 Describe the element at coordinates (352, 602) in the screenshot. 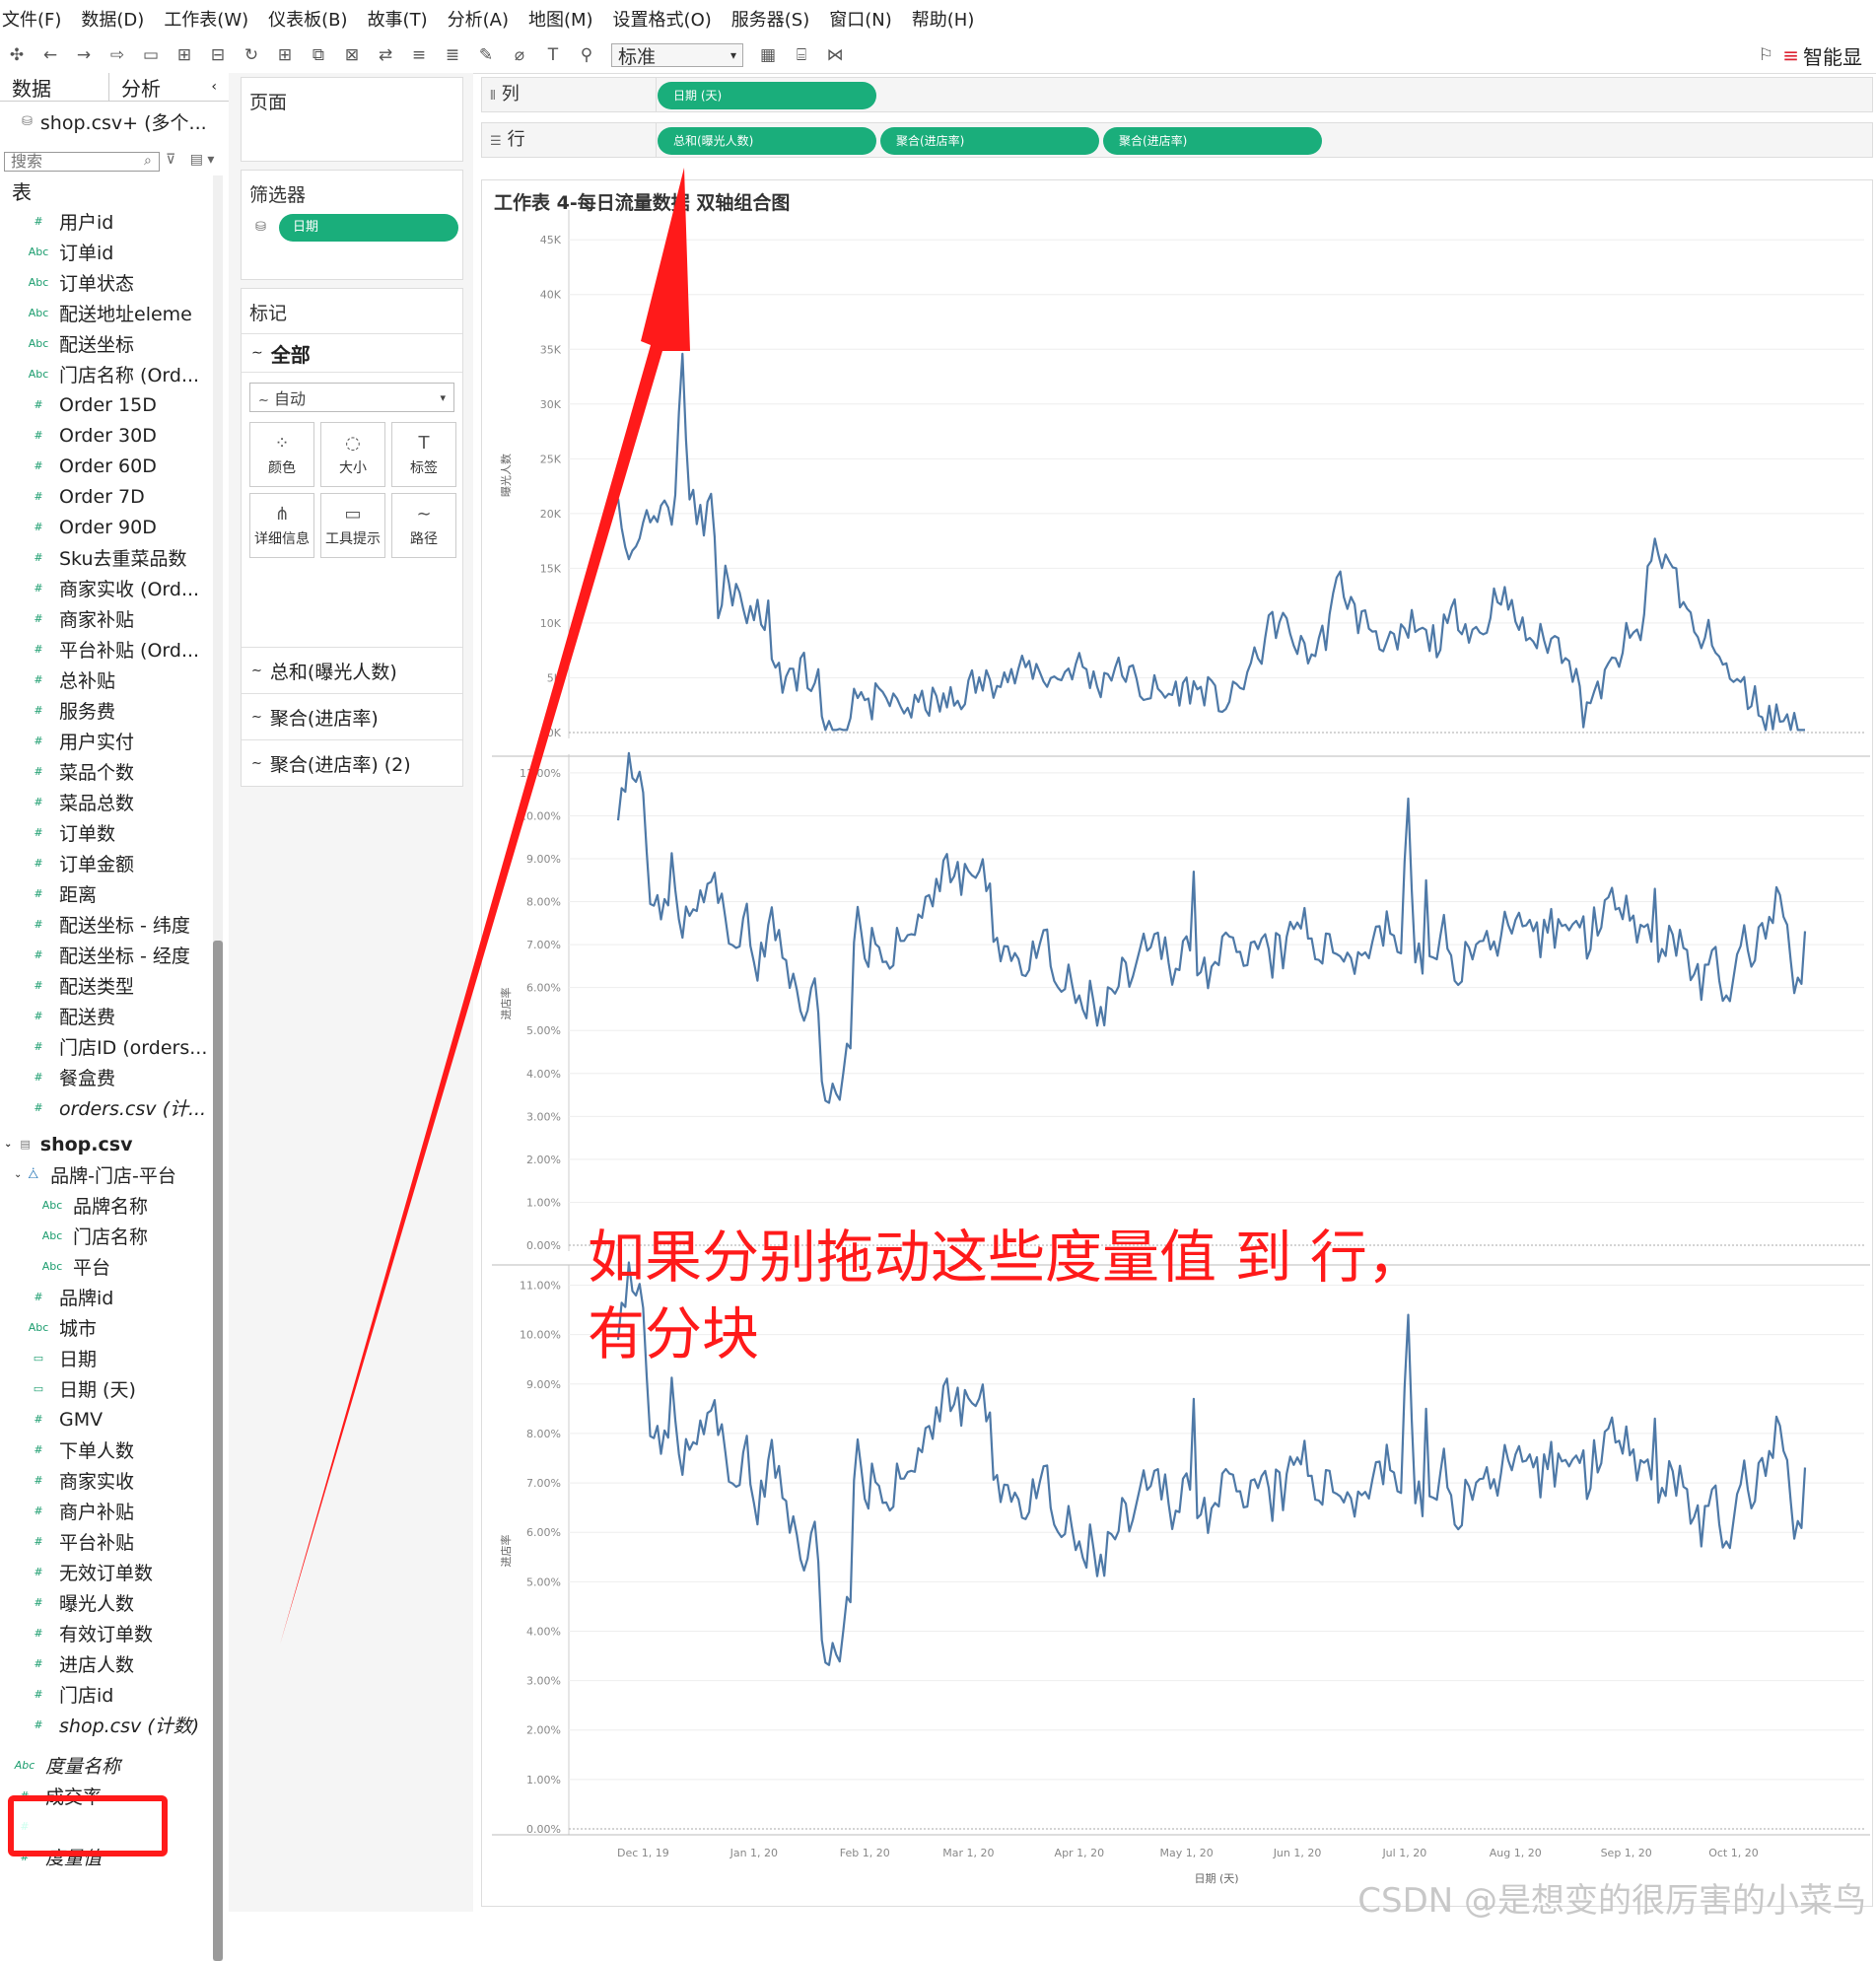

I see `marks-detail-area` at that location.